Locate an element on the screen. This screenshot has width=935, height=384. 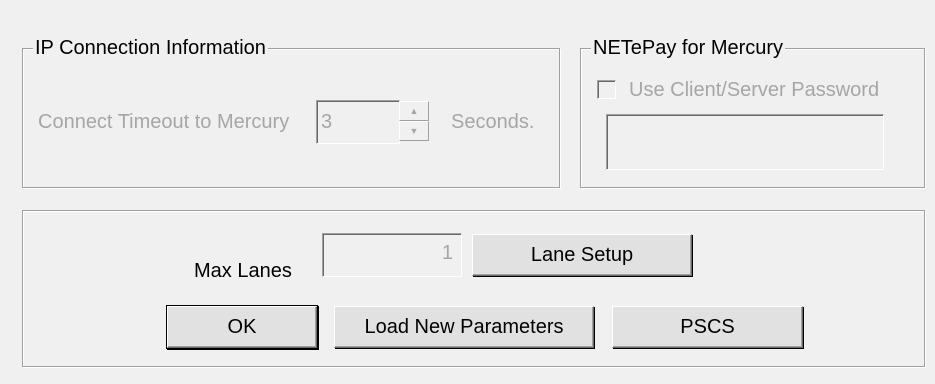
timeout-spin-up-button: ▲ is located at coordinates (414, 111).